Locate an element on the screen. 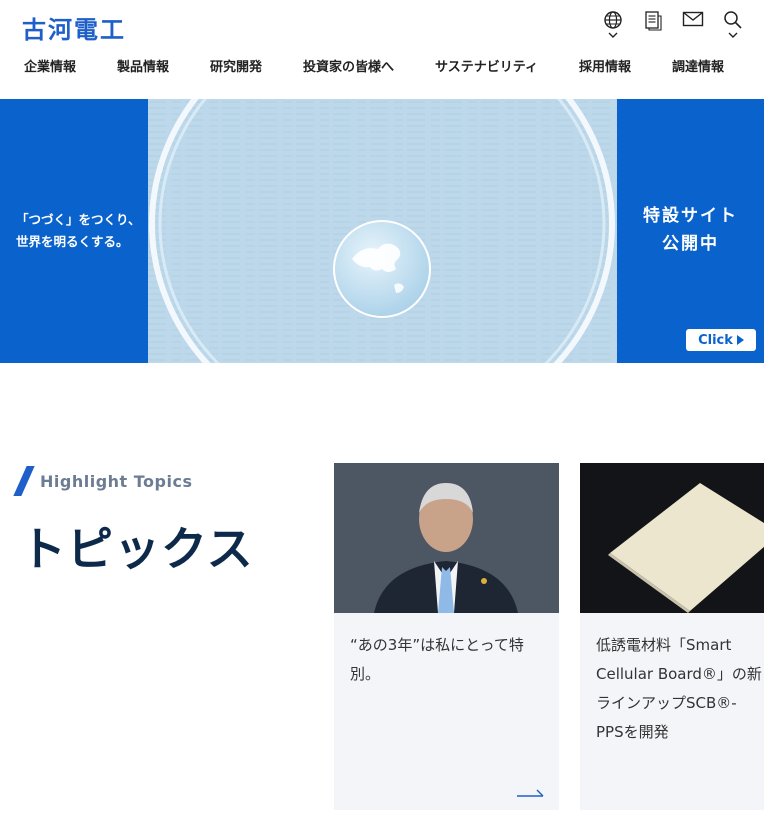  search-button is located at coordinates (733, 28).